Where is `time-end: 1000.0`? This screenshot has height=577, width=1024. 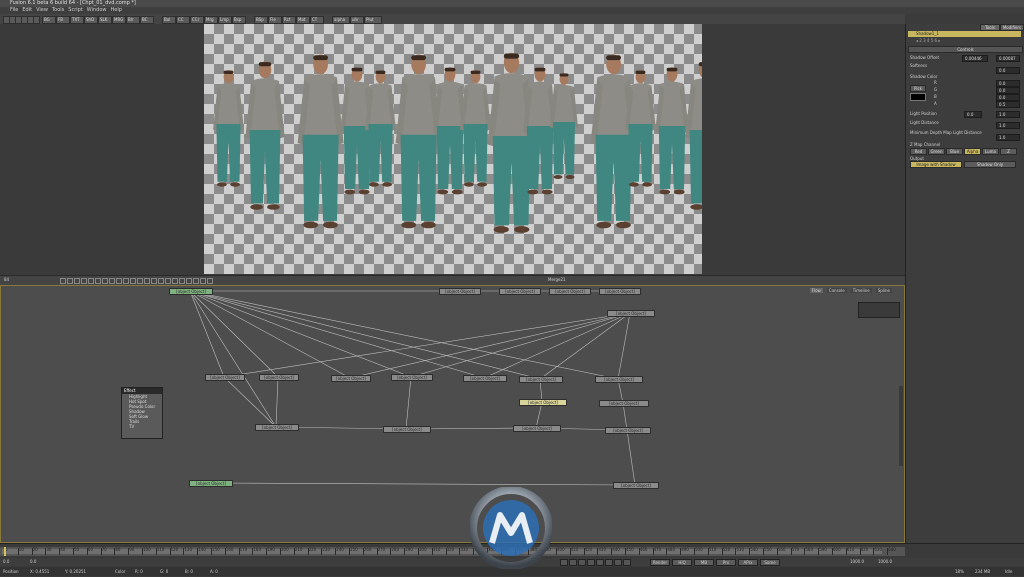 time-end: 1000.0 is located at coordinates (885, 561).